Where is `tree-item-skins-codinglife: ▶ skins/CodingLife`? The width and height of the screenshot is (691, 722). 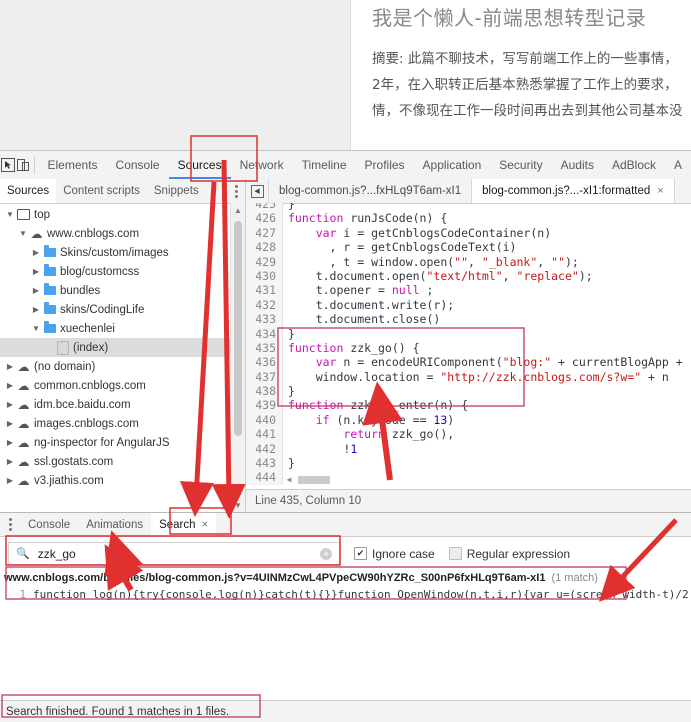
tree-item-skins-codinglife: ▶ skins/CodingLife is located at coordinates (115, 309).